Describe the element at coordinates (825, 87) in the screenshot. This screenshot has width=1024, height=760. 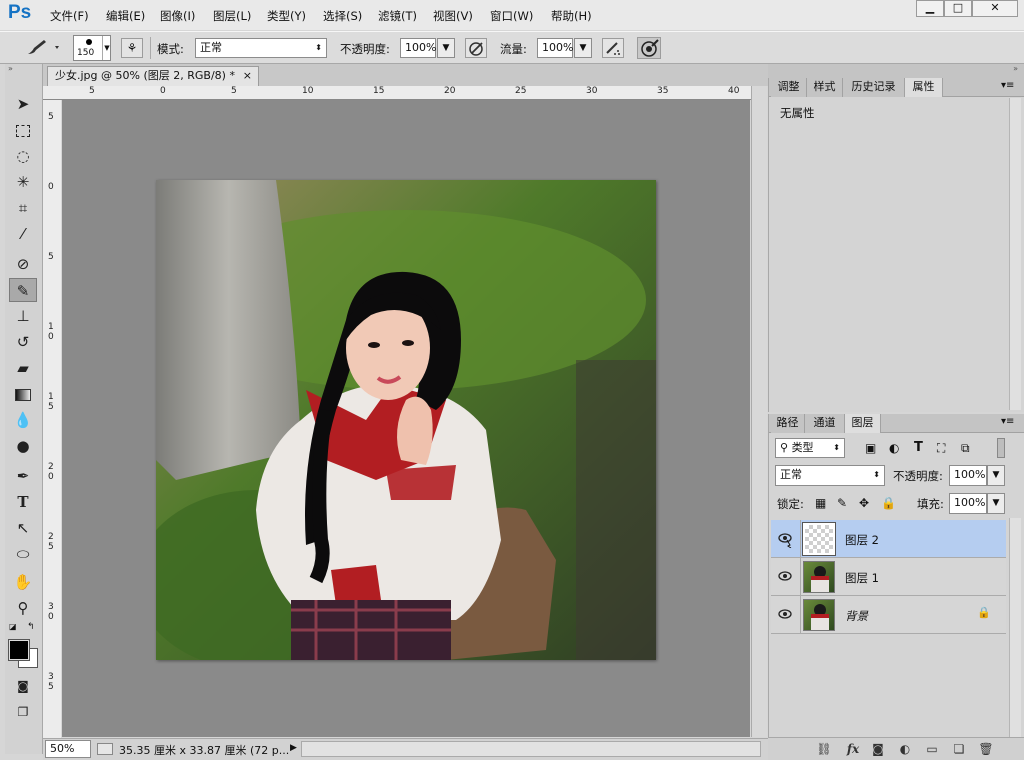
I see `tab-styles: 样式` at that location.